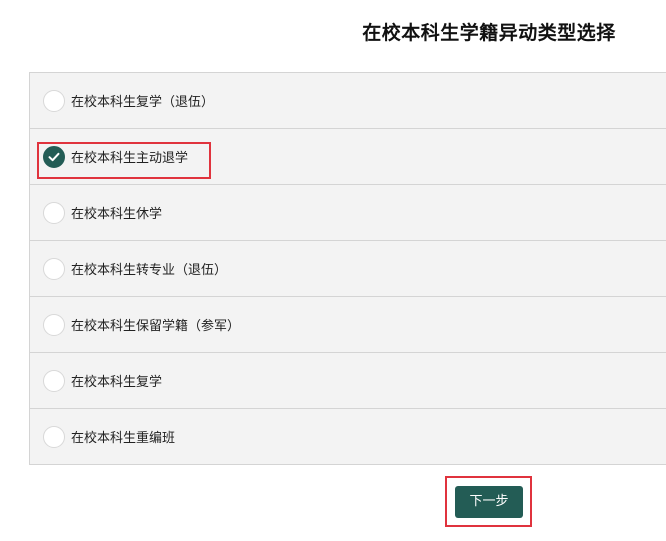 Image resolution: width=666 pixels, height=541 pixels. What do you see at coordinates (149, 270) in the screenshot?
I see `option-label: 在校本科生转专业（退伍）` at bounding box center [149, 270].